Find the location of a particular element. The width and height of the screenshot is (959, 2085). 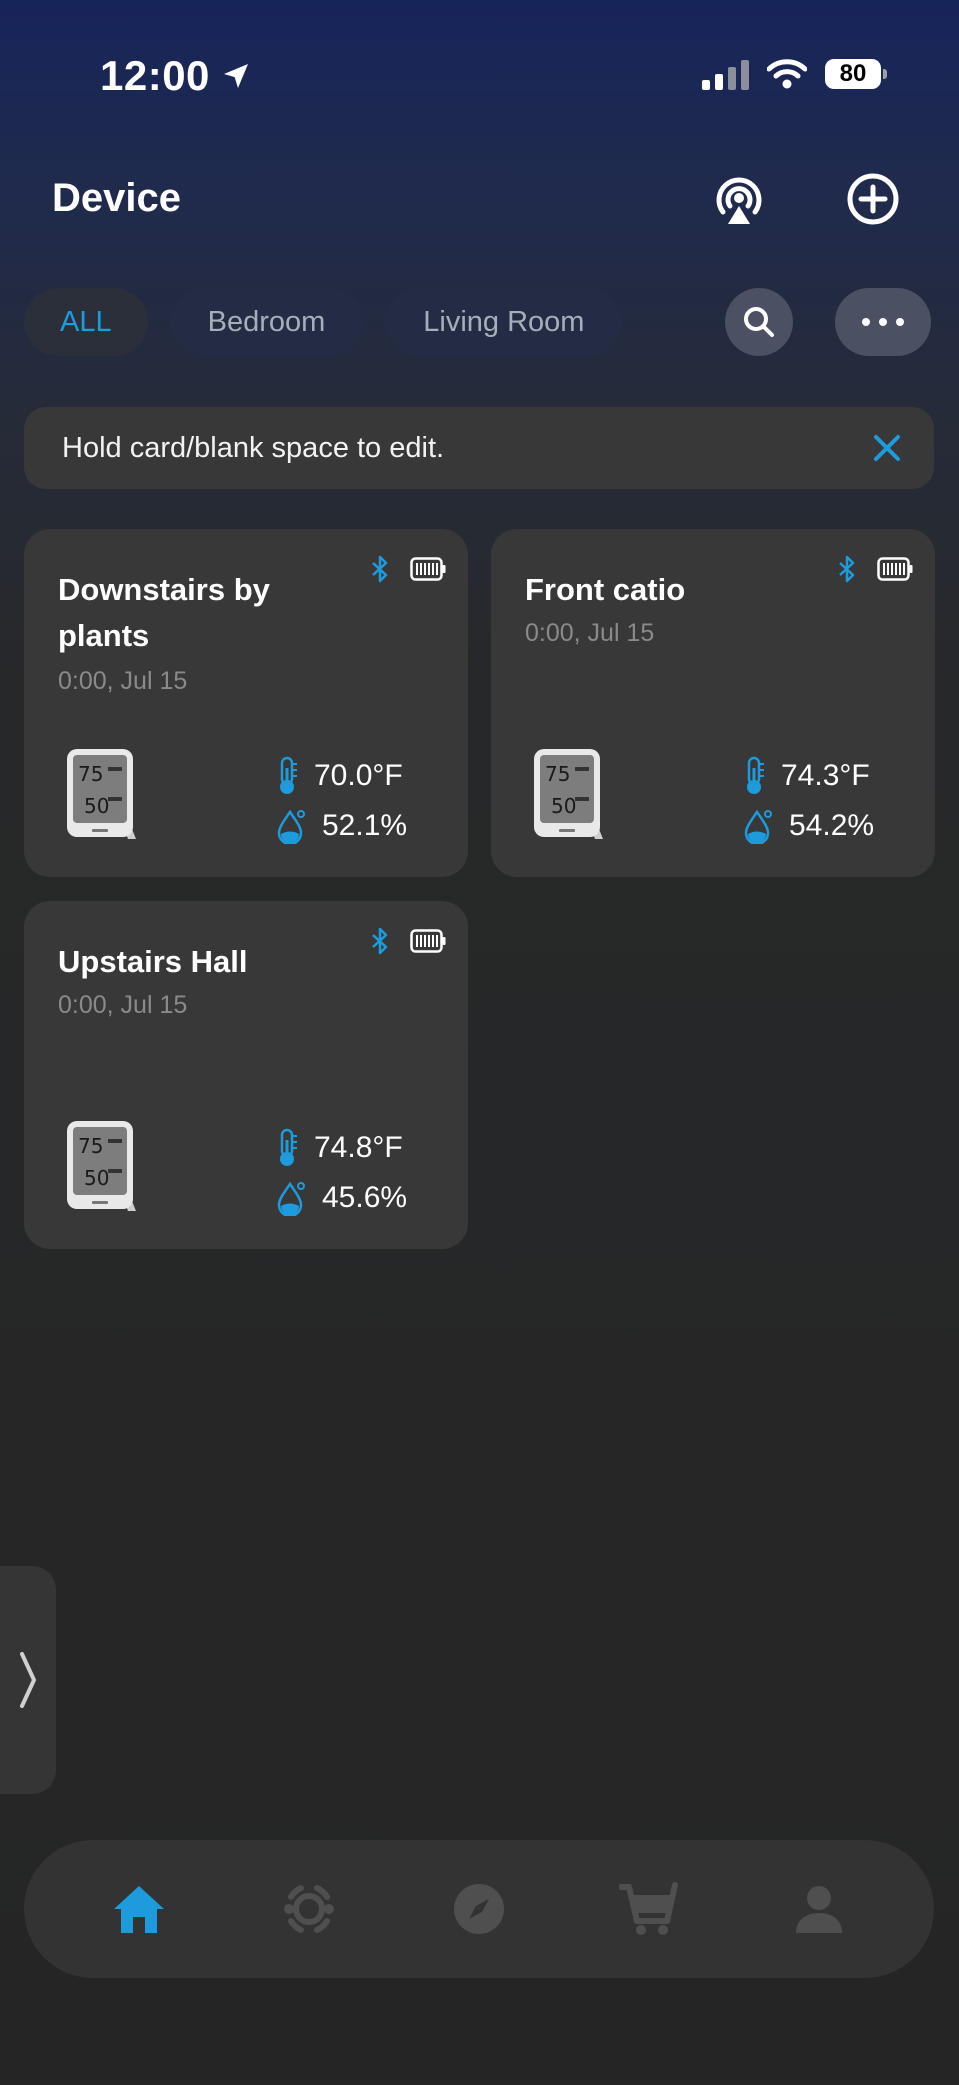

status-bar-indicators: 80 is located at coordinates (794, 74).